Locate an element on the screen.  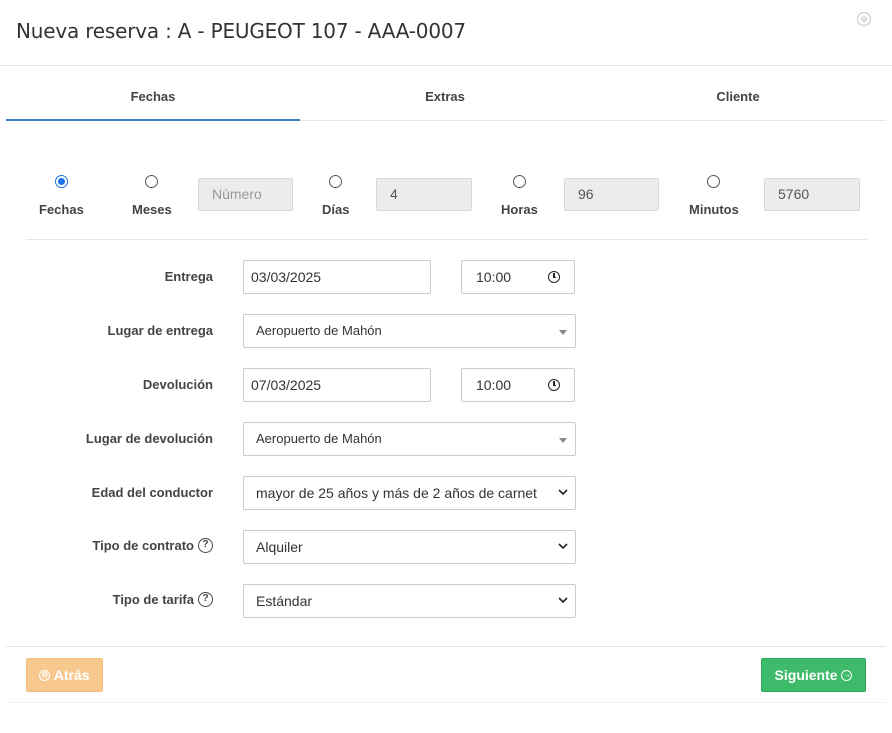
radio-minutos: Minutos is located at coordinates (714, 193).